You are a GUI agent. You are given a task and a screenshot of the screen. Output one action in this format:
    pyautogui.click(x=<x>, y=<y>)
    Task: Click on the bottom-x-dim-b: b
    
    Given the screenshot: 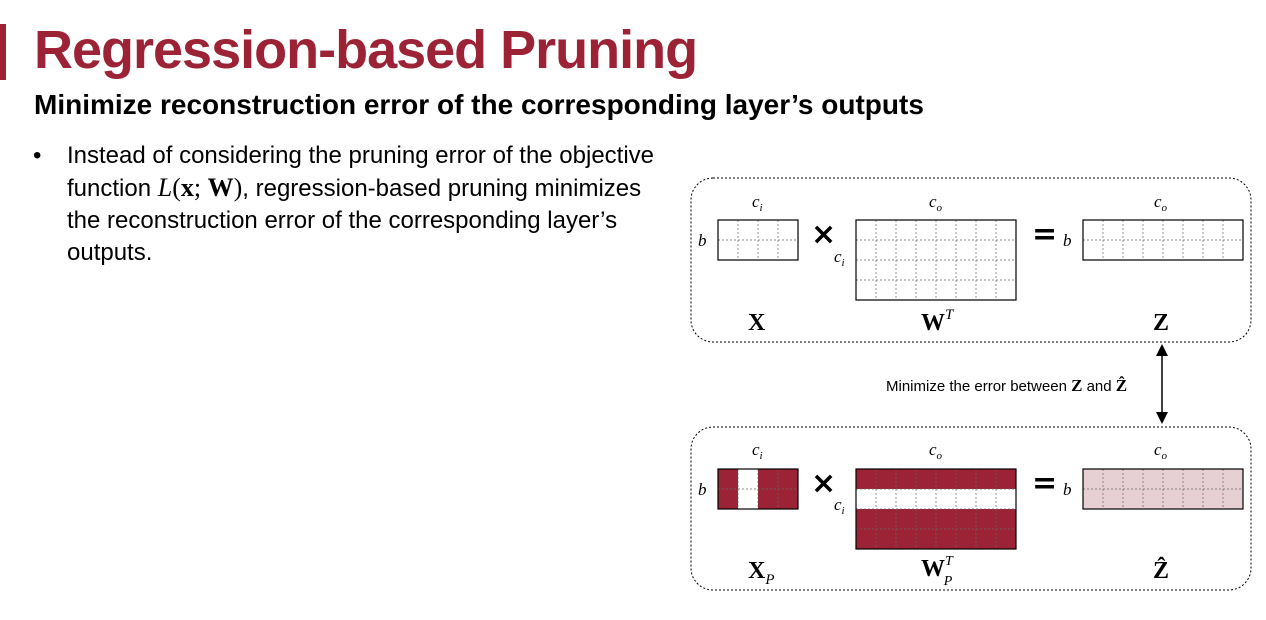 What is the action you would take?
    pyautogui.click(x=702, y=489)
    